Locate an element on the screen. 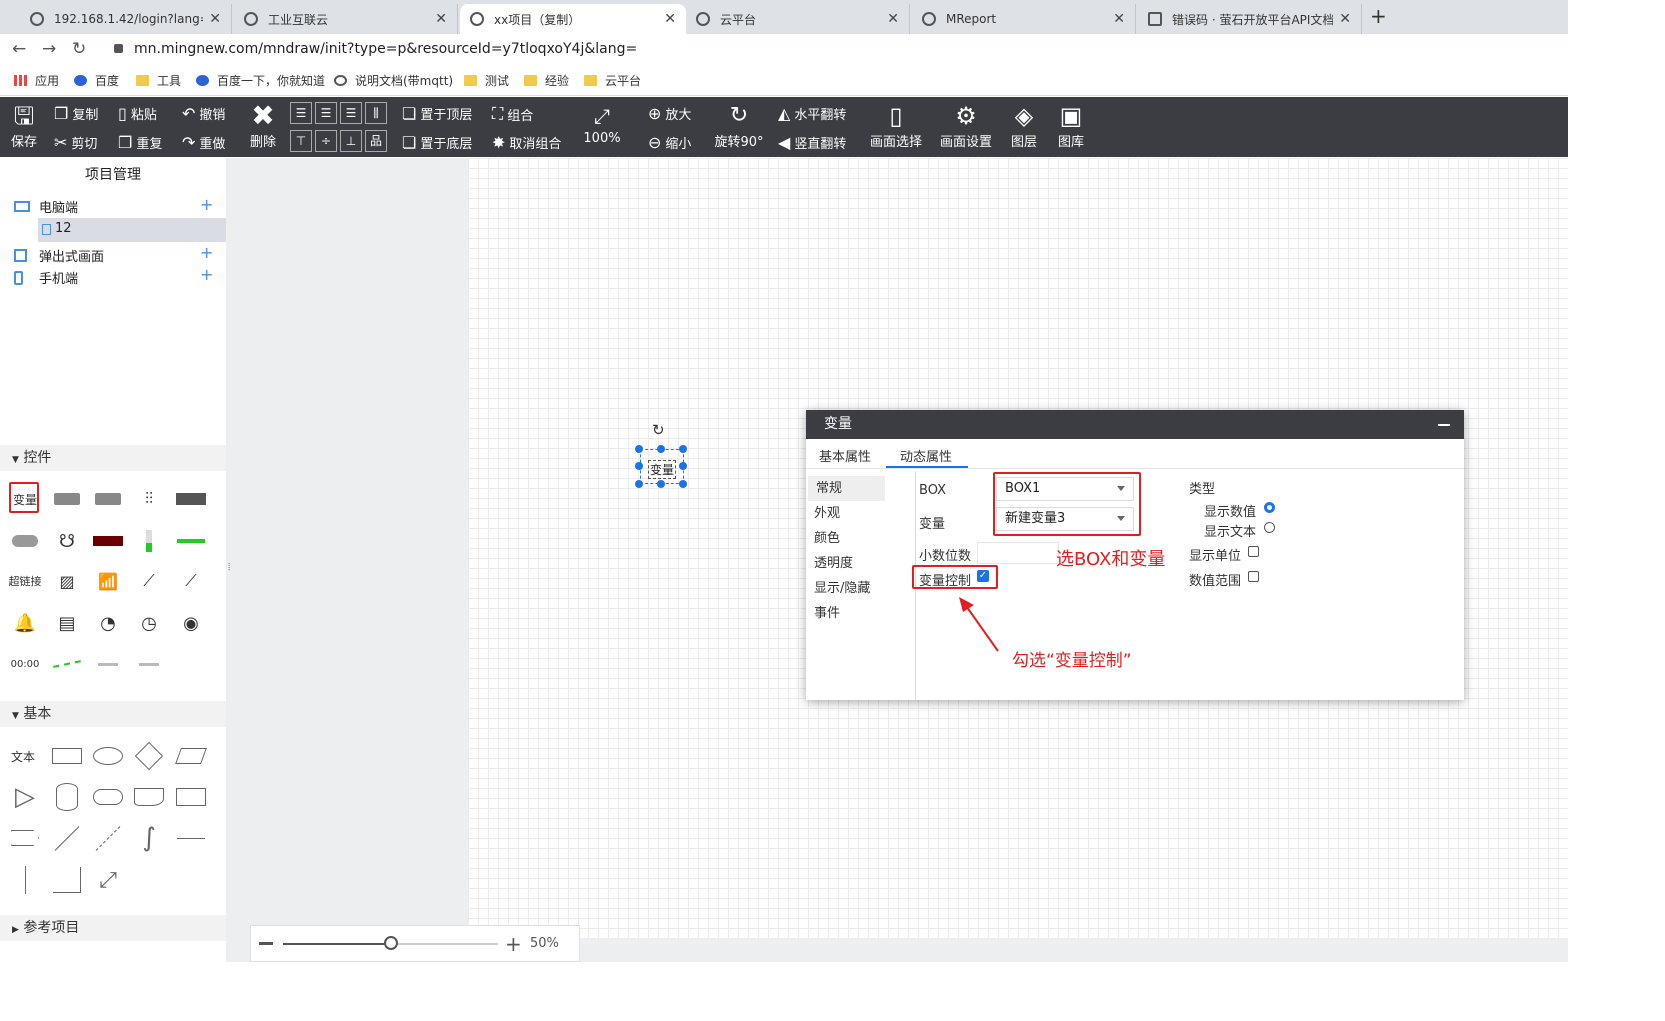  browser-tab: 192.168.1.42/login?lang=zh_C✕ is located at coordinates (126, 19).